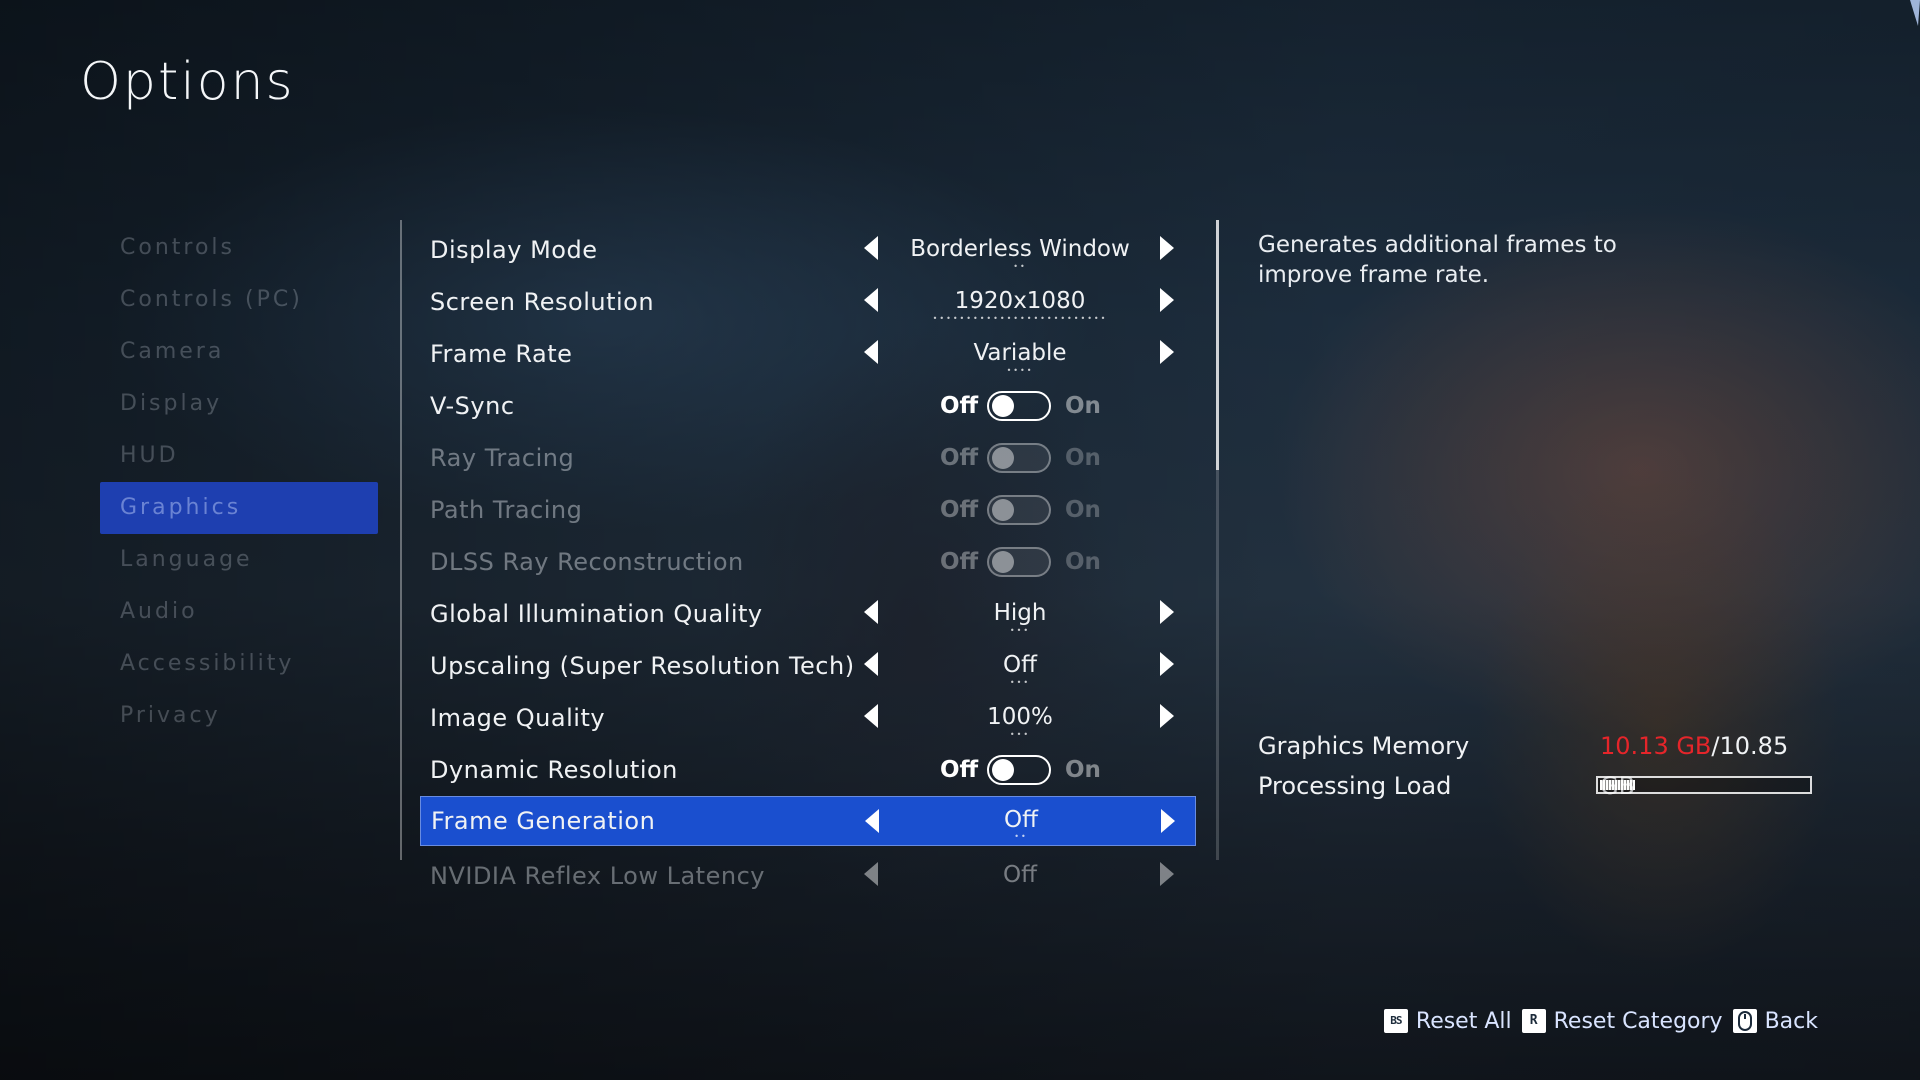 The width and height of the screenshot is (1920, 1080). What do you see at coordinates (239, 664) in the screenshot?
I see `category-accessibility: Accessibility` at bounding box center [239, 664].